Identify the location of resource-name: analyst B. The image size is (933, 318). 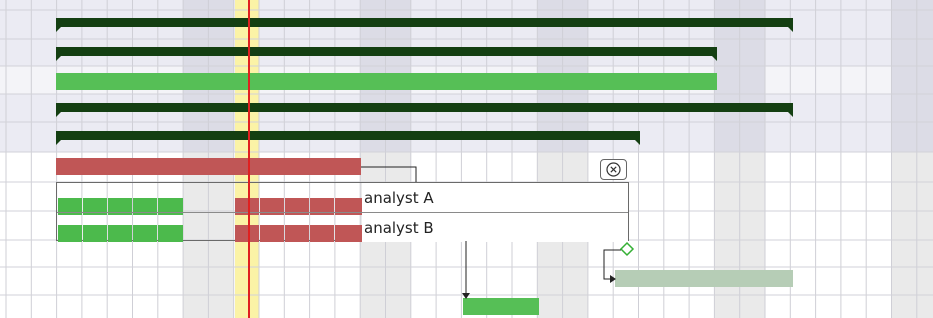
(398, 228).